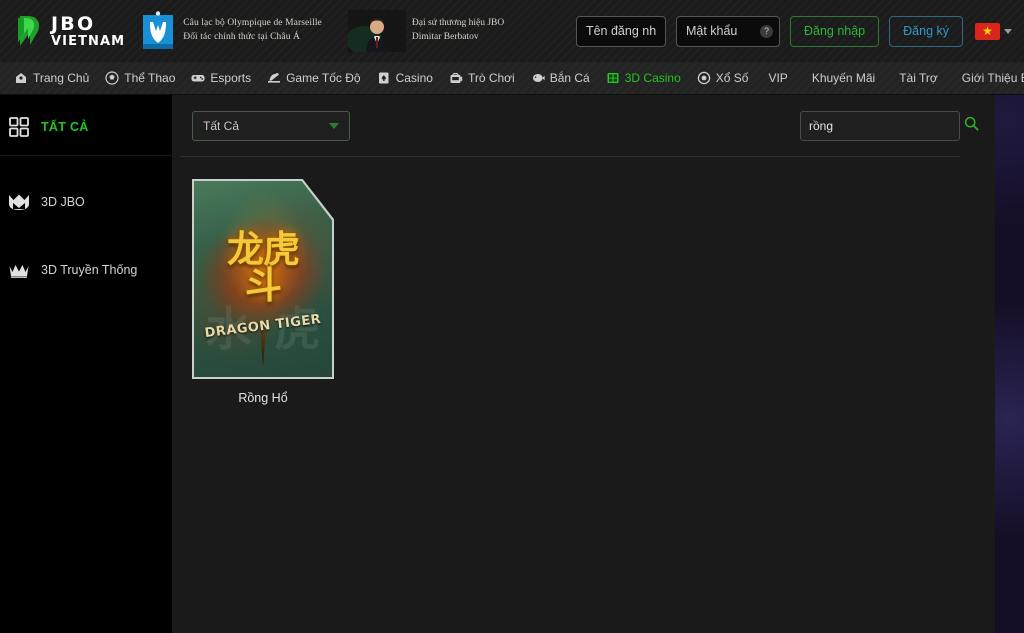  I want to click on sidebar-item-3d-jbo: 3D JBO, so click(86, 202).